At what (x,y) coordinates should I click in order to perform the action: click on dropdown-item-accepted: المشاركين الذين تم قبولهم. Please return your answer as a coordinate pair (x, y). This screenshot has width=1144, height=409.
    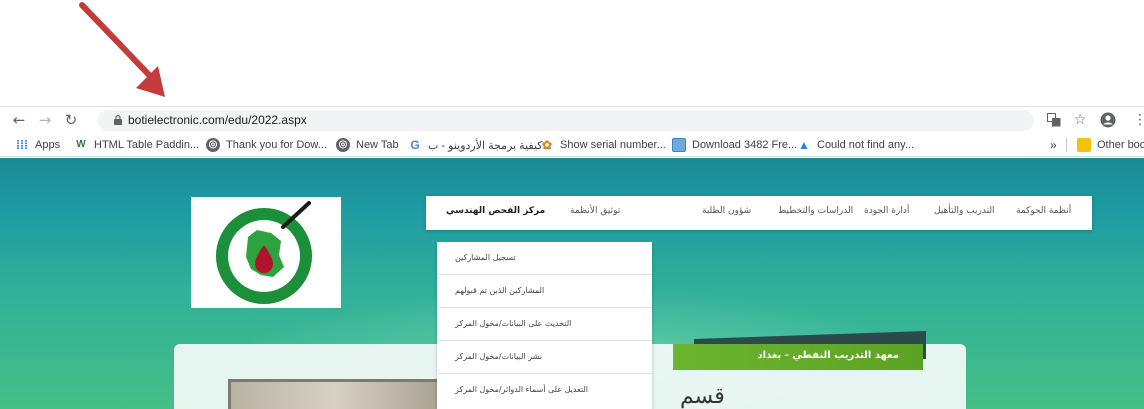
    Looking at the image, I should click on (544, 291).